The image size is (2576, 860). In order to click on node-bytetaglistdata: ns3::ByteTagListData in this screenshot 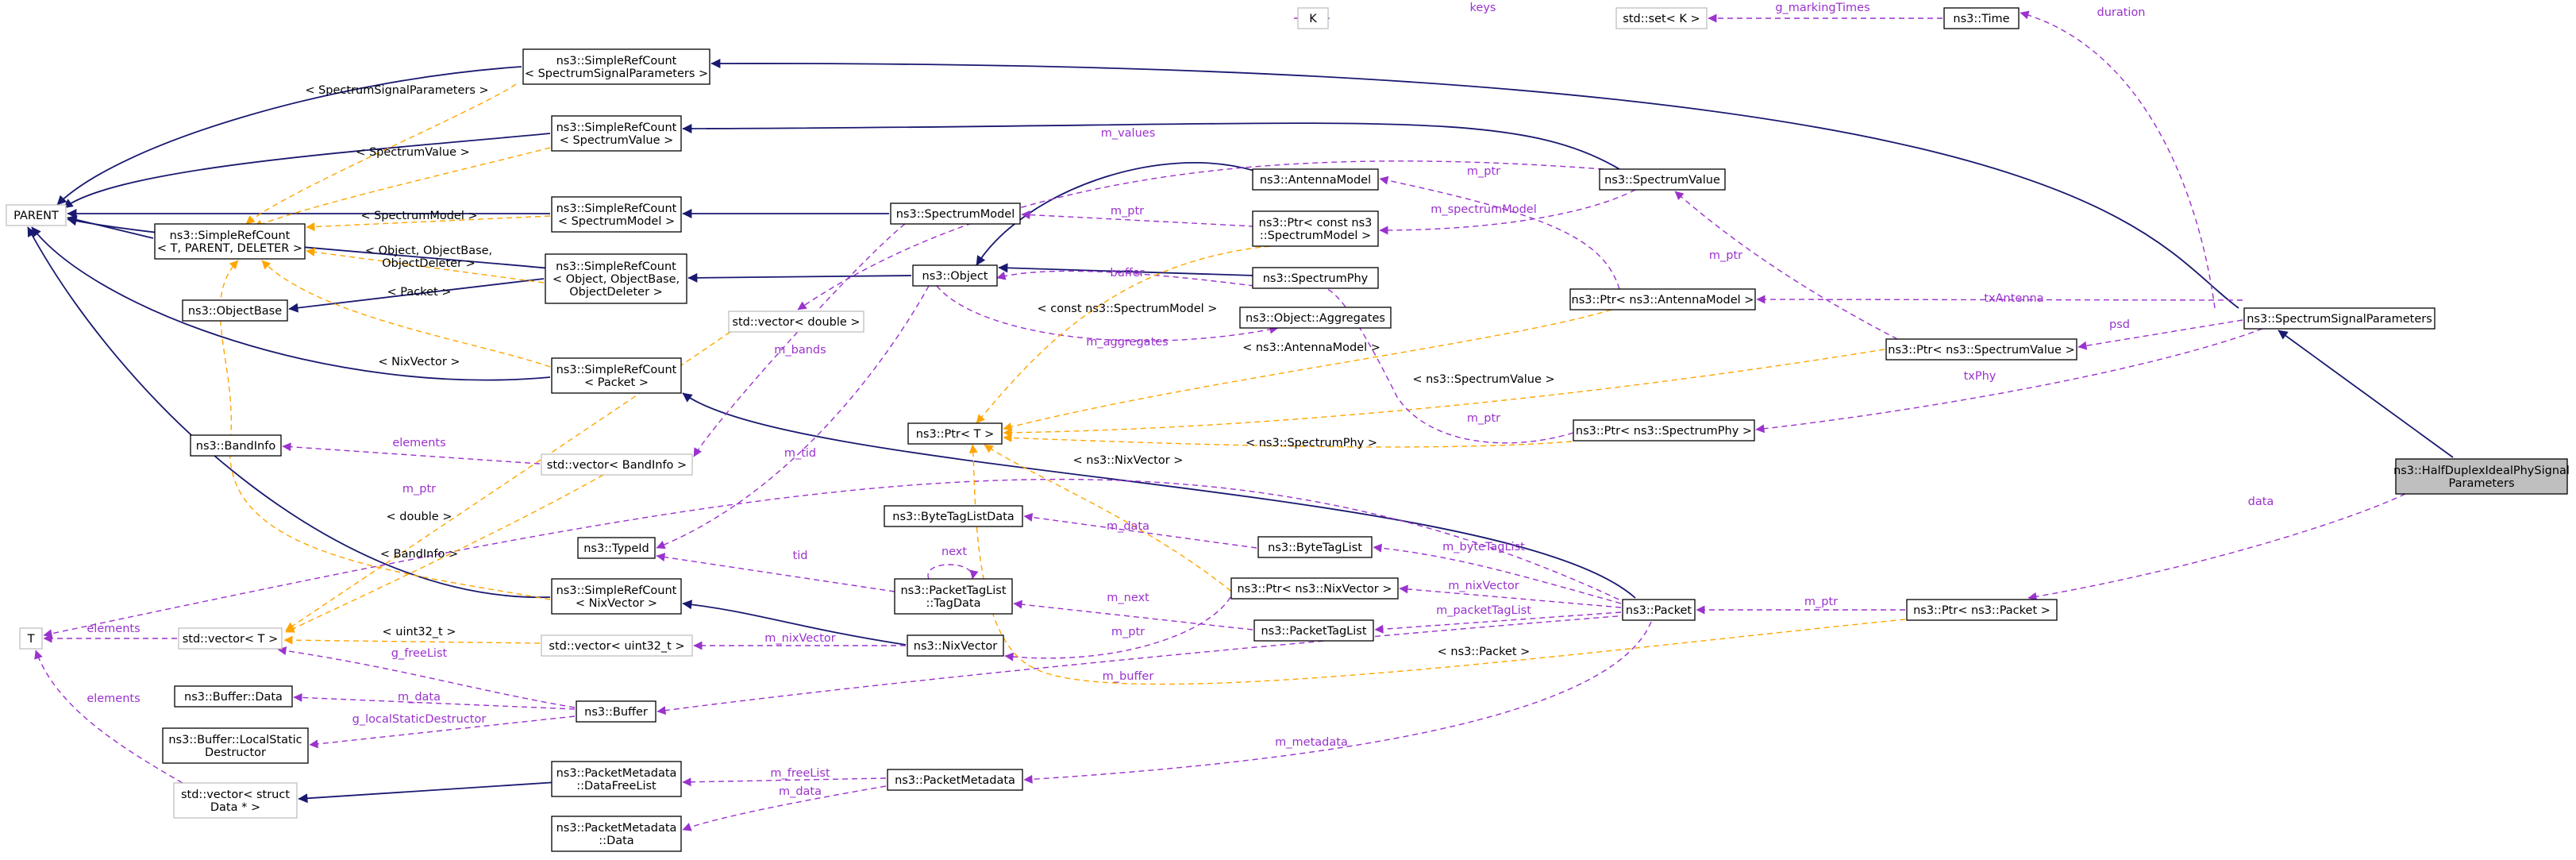, I will do `click(953, 516)`.